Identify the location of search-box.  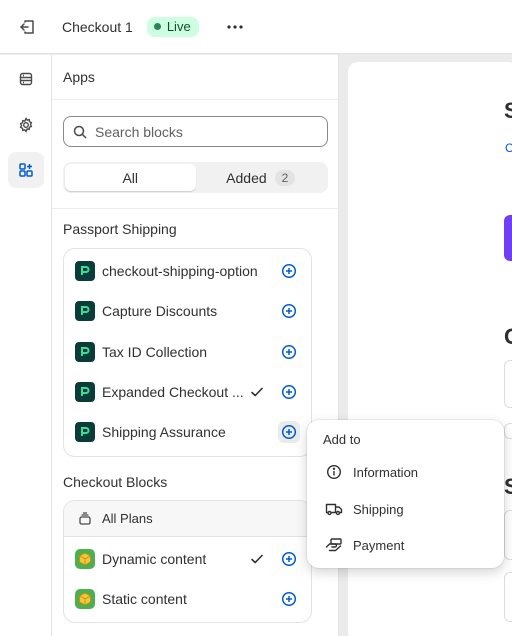
(195, 131).